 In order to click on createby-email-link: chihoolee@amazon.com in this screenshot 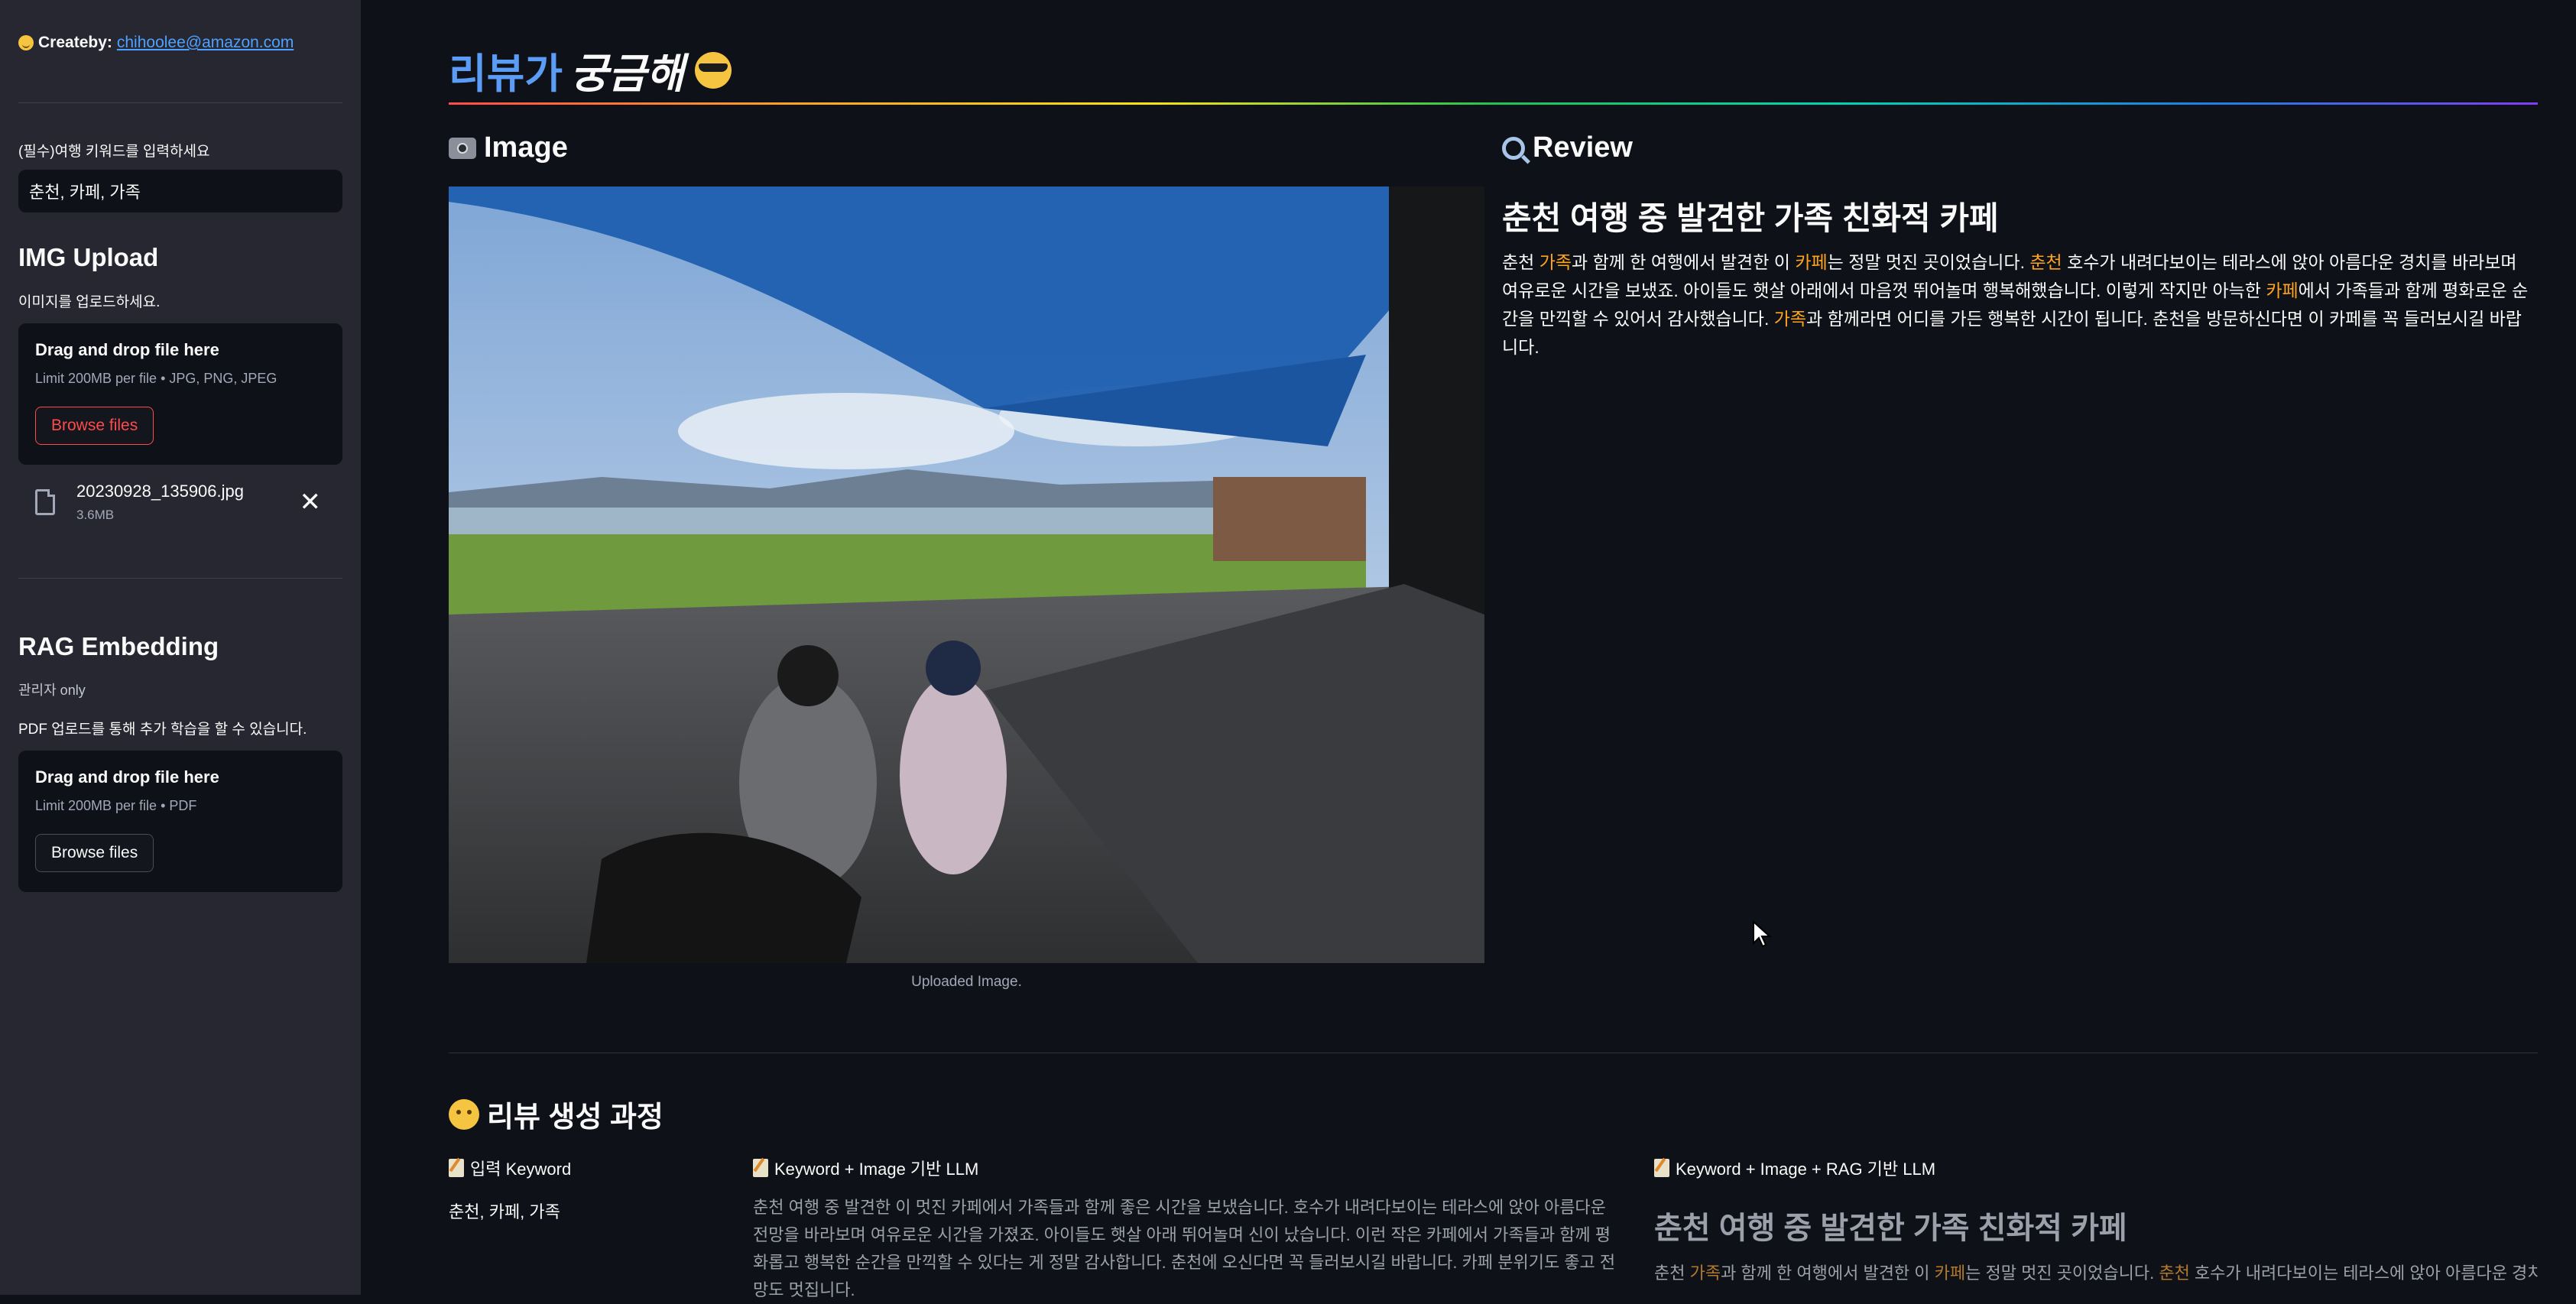, I will do `click(206, 43)`.